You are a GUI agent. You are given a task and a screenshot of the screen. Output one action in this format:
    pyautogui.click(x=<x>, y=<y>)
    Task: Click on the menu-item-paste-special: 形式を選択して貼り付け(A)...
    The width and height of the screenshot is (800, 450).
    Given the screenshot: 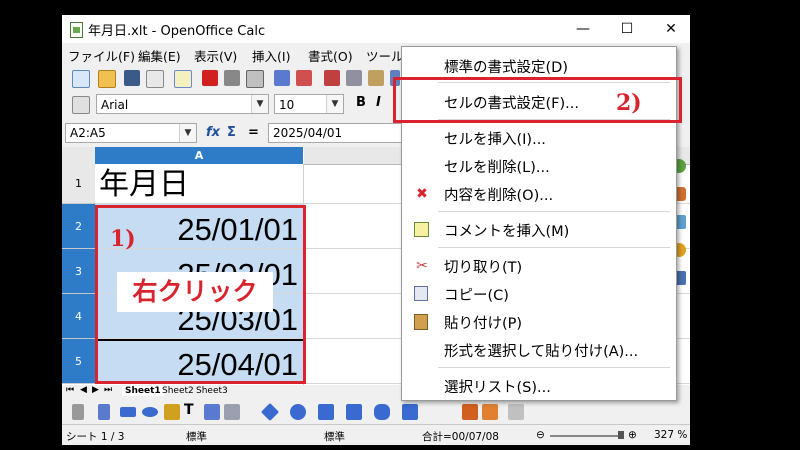 What is the action you would take?
    pyautogui.click(x=539, y=349)
    